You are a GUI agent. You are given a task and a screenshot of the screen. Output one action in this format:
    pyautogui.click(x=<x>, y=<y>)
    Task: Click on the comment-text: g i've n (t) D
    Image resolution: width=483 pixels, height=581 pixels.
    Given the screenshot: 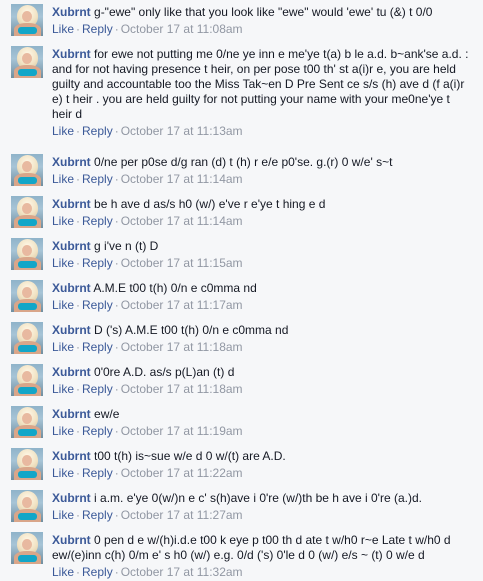 What is the action you would take?
    pyautogui.click(x=126, y=246)
    